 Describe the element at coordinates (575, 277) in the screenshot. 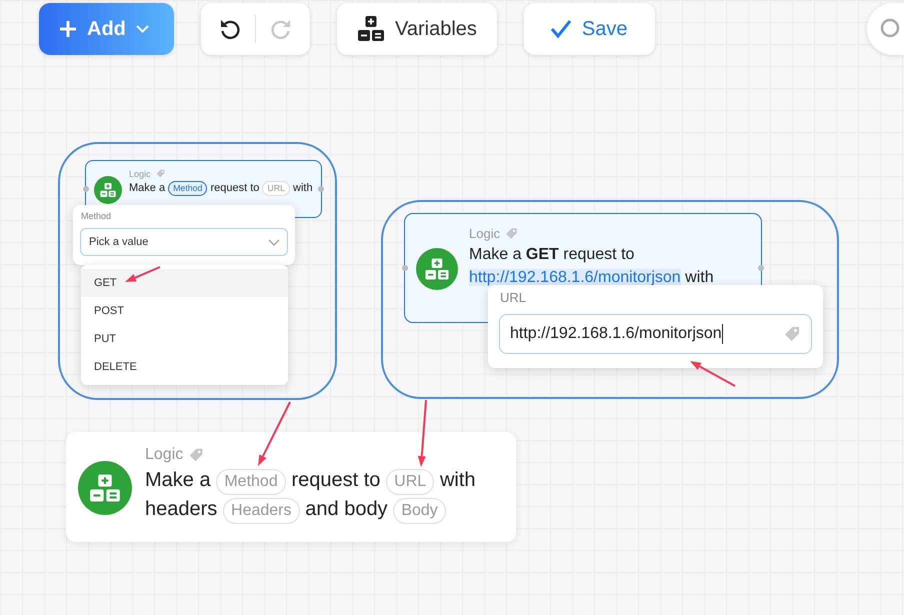

I see `url-link: http://192.168.1.6/monitorjson` at that location.